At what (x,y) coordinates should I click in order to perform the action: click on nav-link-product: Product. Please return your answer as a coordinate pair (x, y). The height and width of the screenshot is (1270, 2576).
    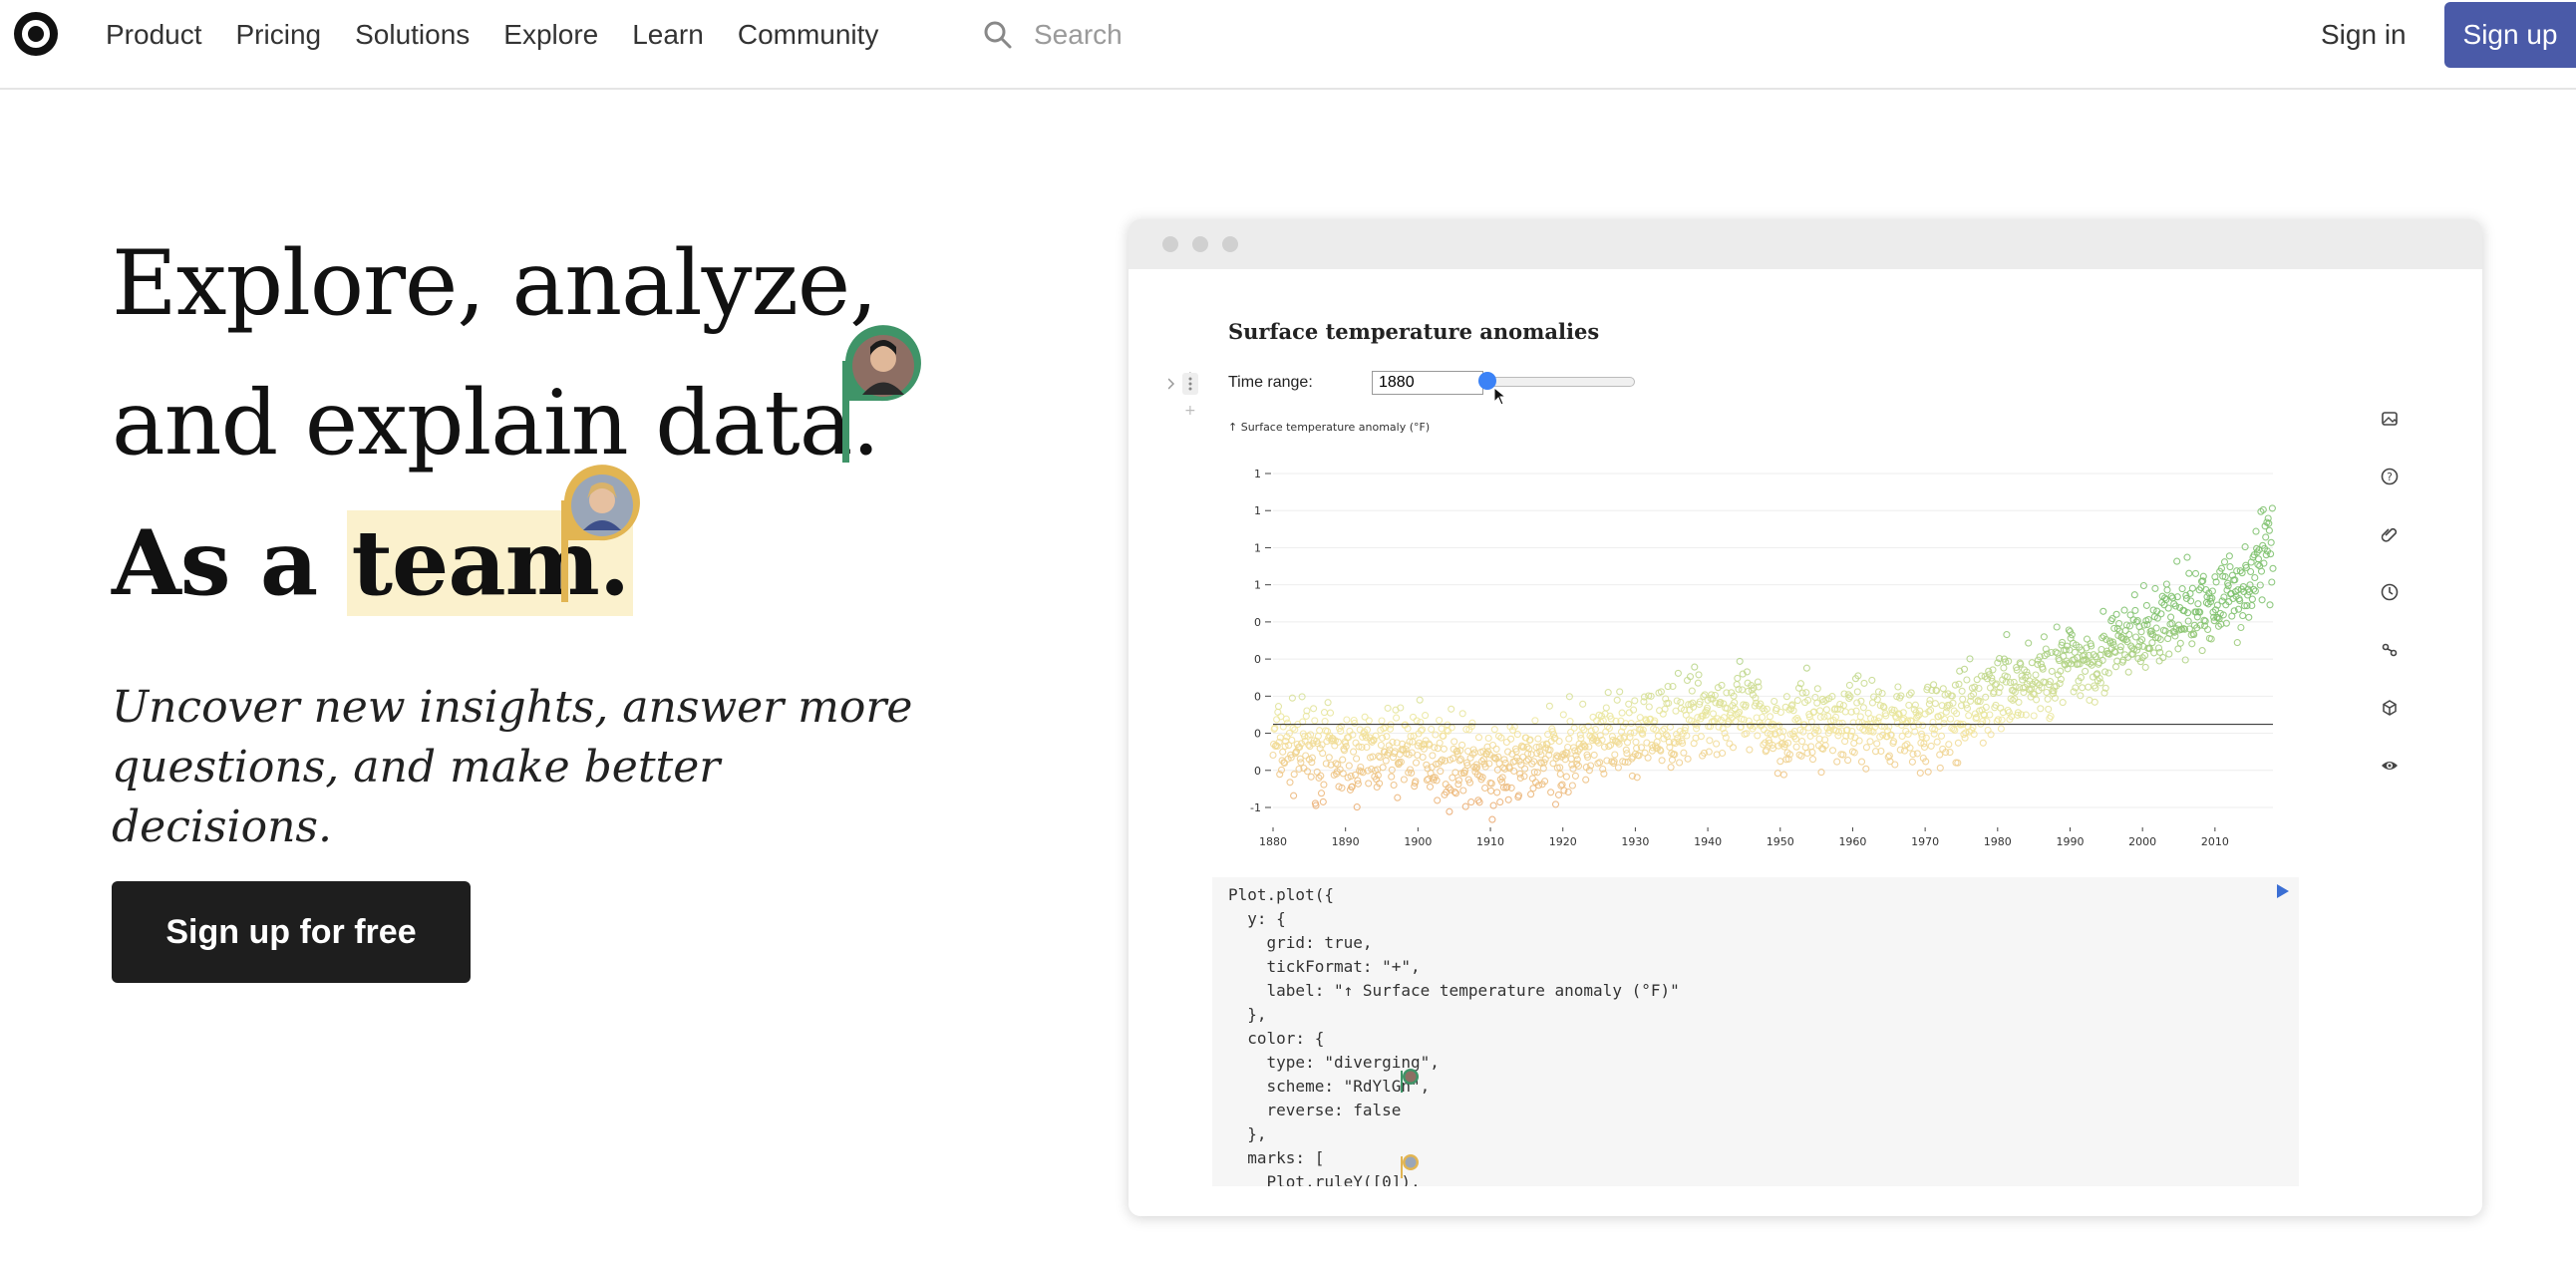
    Looking at the image, I should click on (154, 35).